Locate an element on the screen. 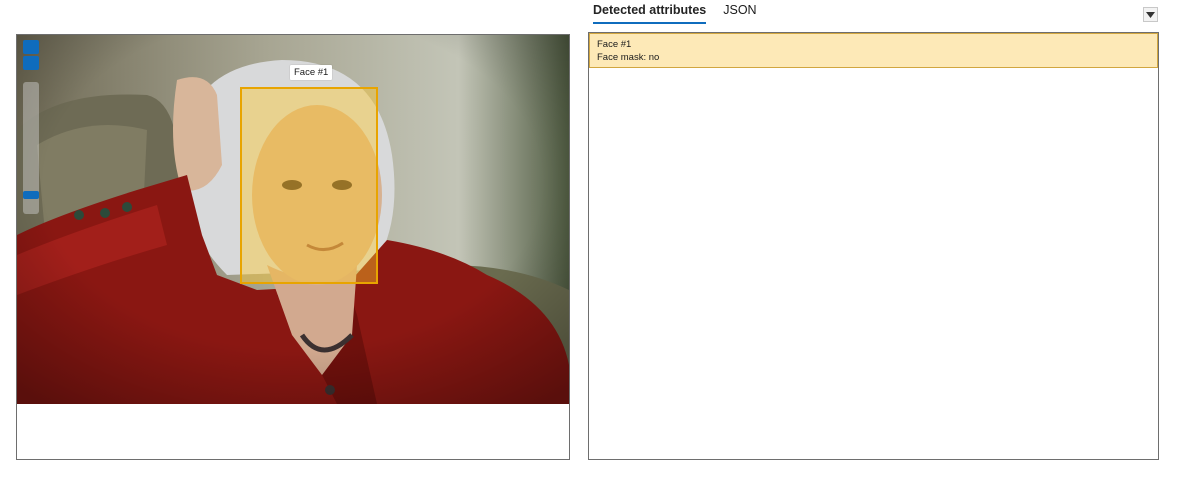 The image size is (1189, 485). result-title: Face #1 is located at coordinates (614, 44).